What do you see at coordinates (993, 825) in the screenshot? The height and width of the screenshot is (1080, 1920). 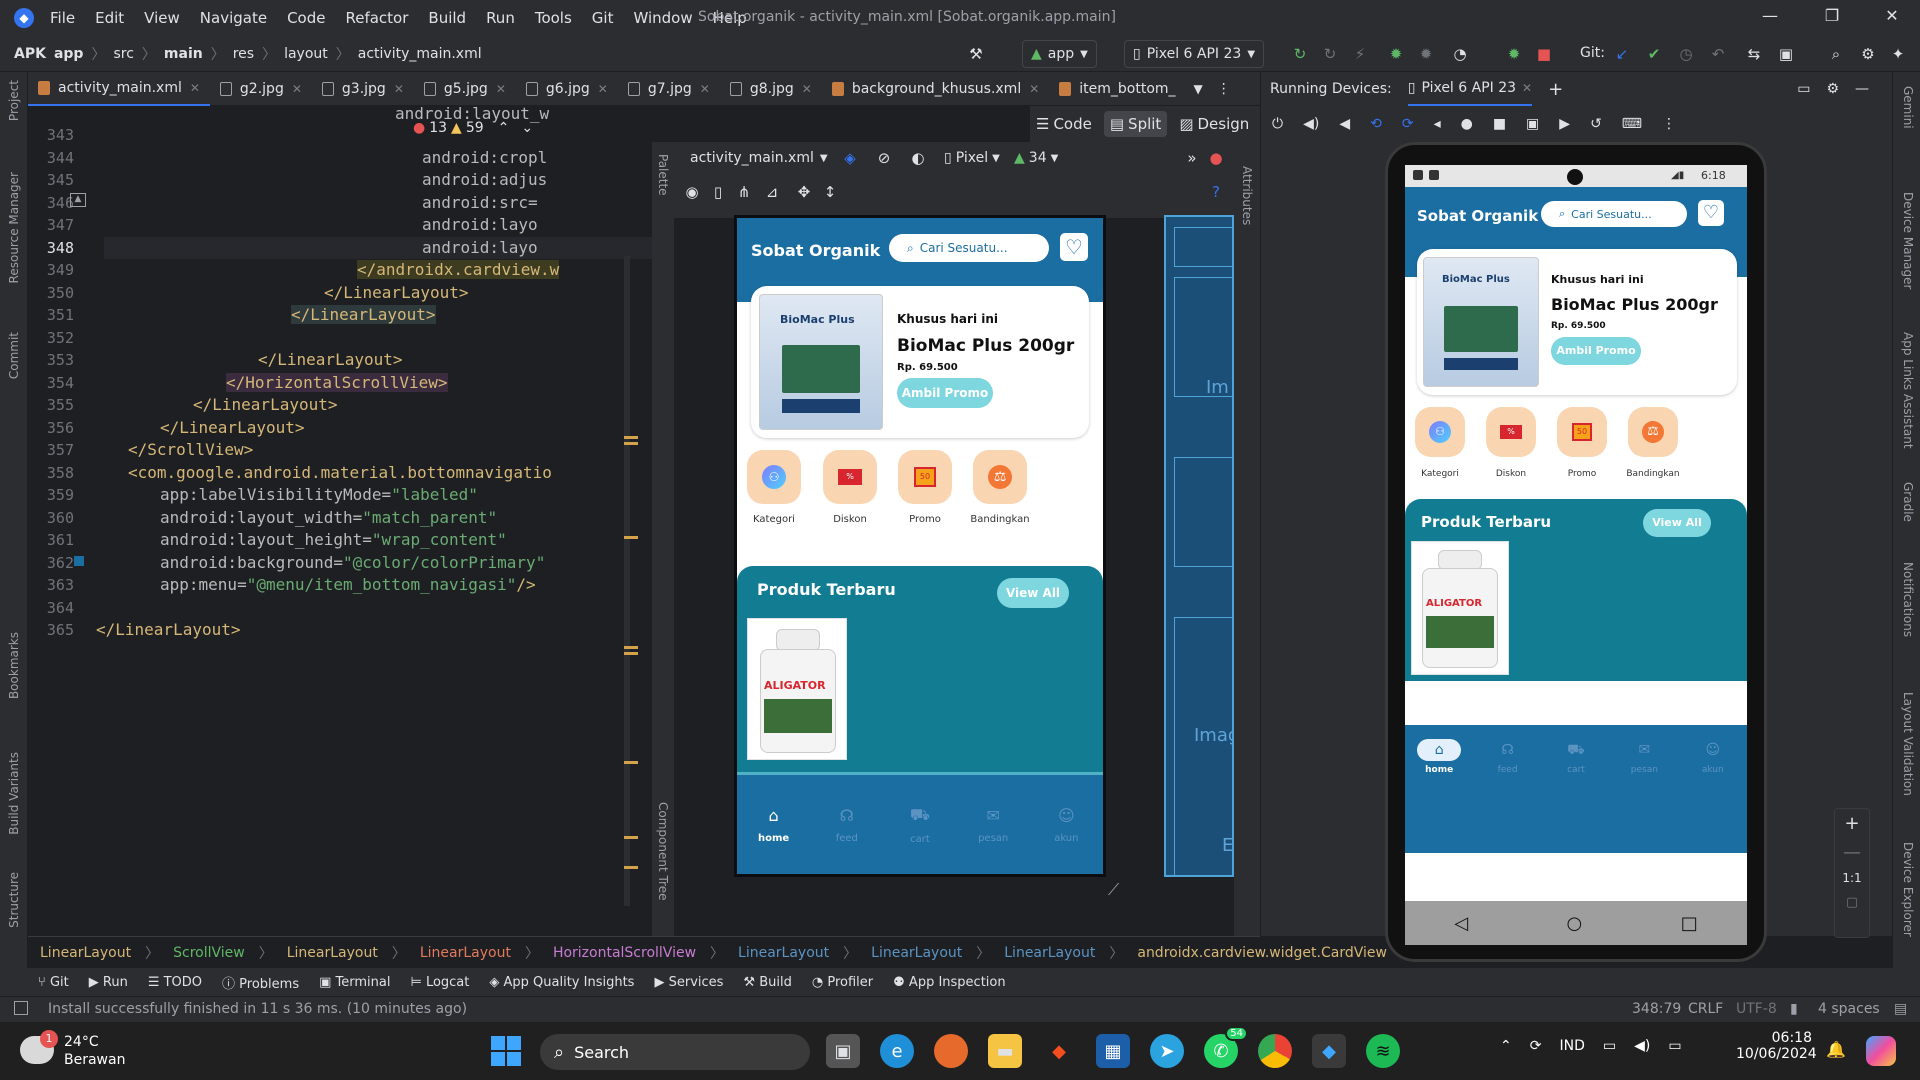 I see `nav-pesan: ✉ pesan` at bounding box center [993, 825].